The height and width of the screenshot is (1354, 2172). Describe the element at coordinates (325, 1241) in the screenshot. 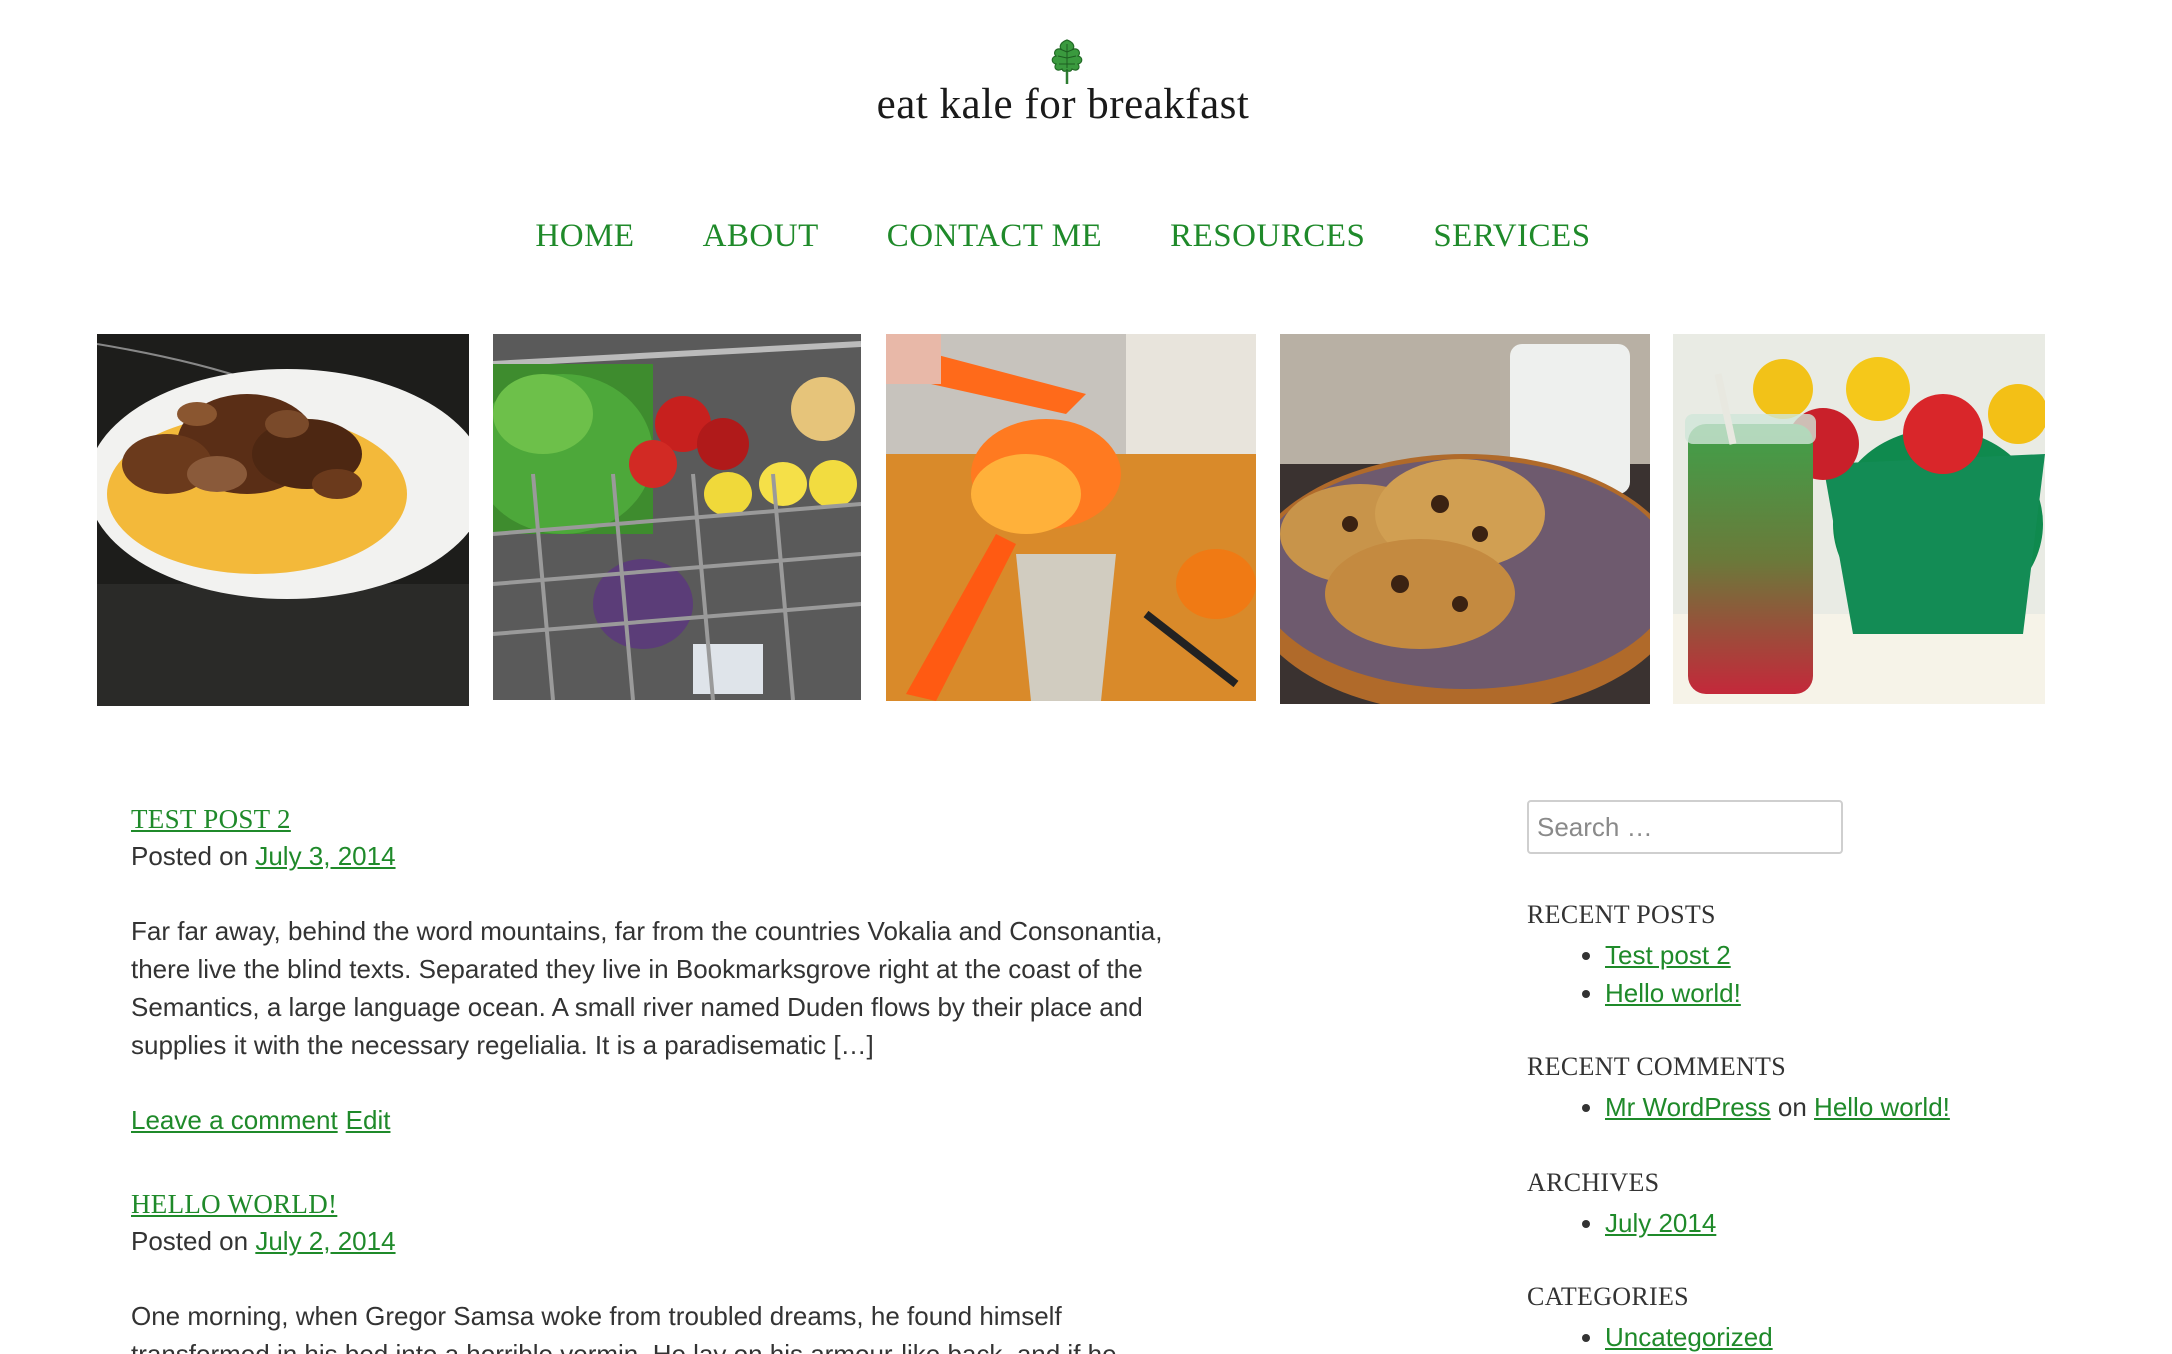

I see `post-date-link: July 2, 2014` at that location.